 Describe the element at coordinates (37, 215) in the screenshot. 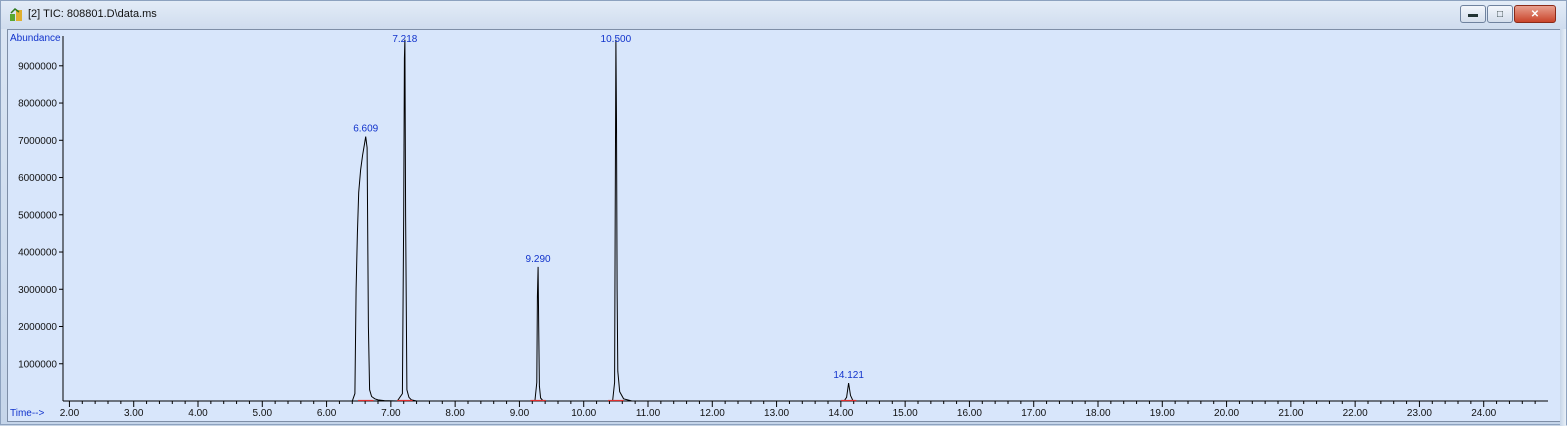

I see `y-tick-label: 5000000` at that location.